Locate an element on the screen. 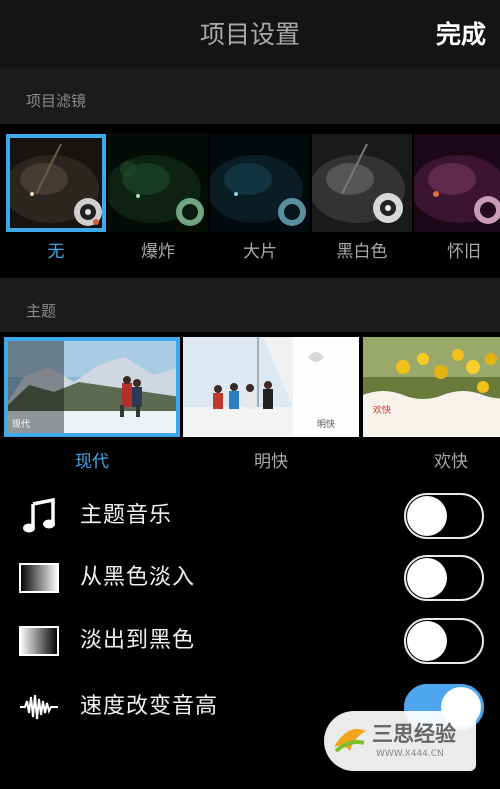  theme-thumbnail: 欢快 is located at coordinates (431, 387).